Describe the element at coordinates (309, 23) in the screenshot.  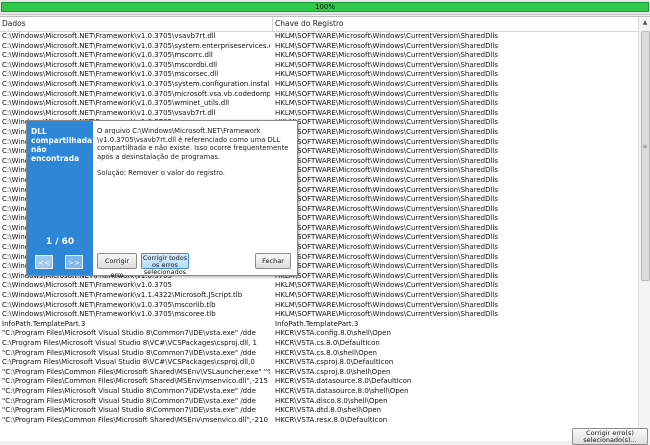
I see `column-header-chave: Chave do Registro` at that location.